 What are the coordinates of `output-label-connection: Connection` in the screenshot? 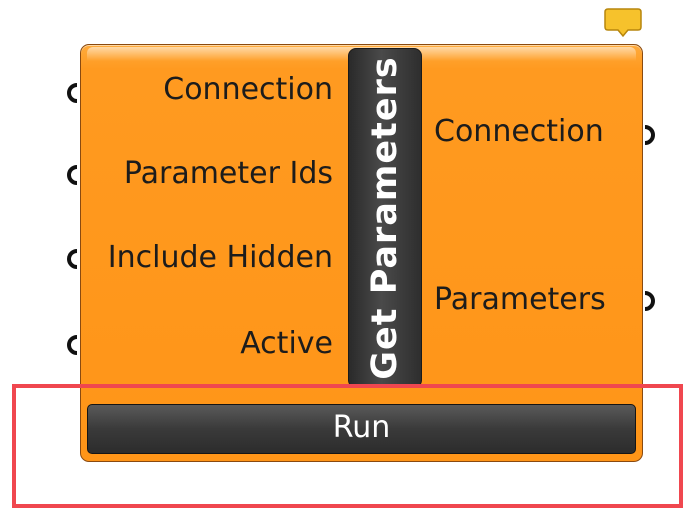 It's located at (519, 132).